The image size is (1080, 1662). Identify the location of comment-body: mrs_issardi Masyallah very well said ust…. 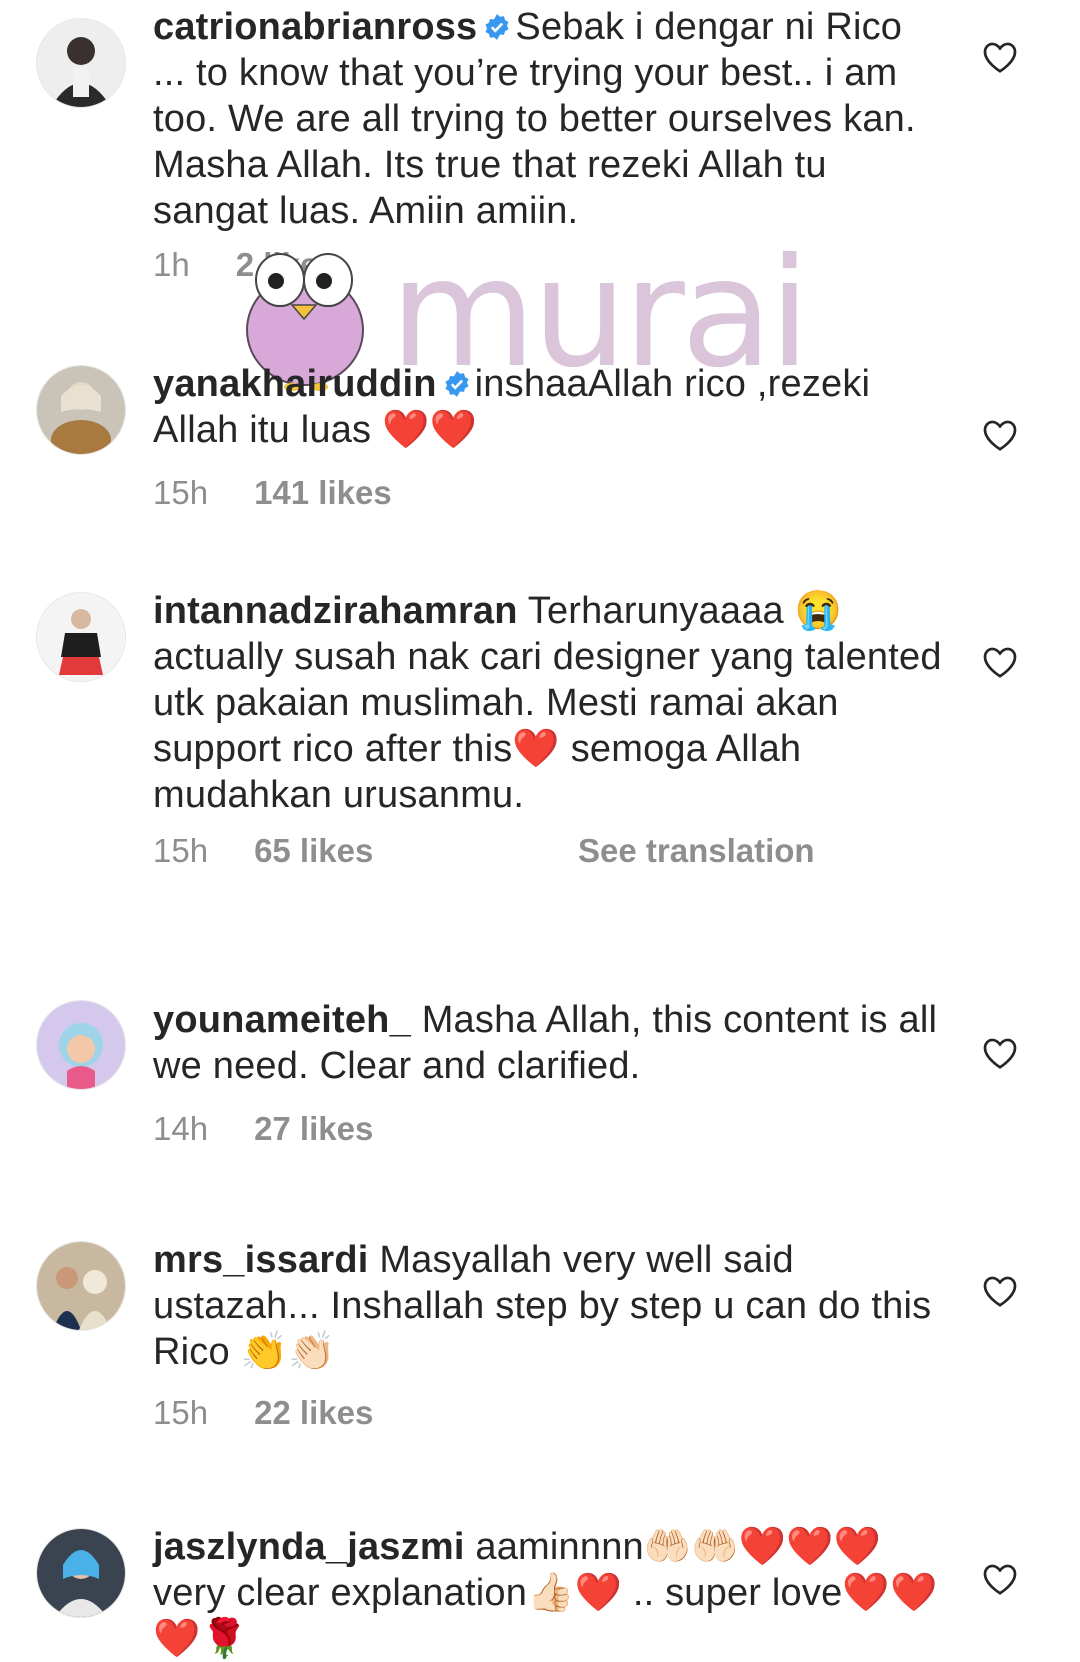
(548, 1306).